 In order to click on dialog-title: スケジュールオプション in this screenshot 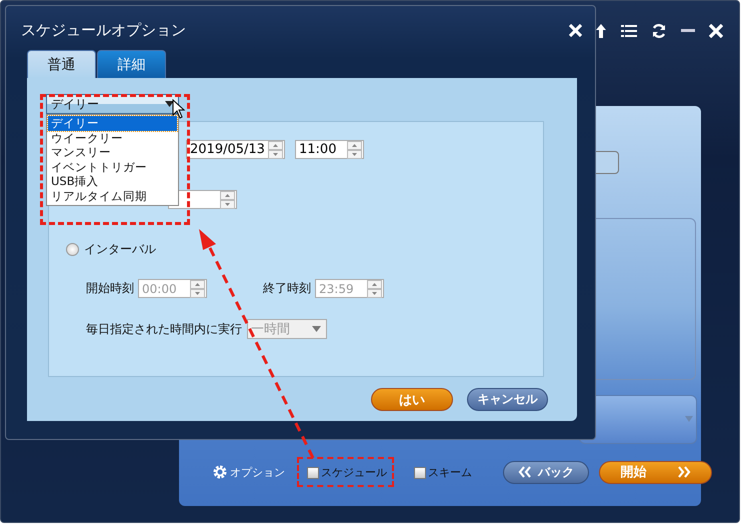, I will do `click(103, 30)`.